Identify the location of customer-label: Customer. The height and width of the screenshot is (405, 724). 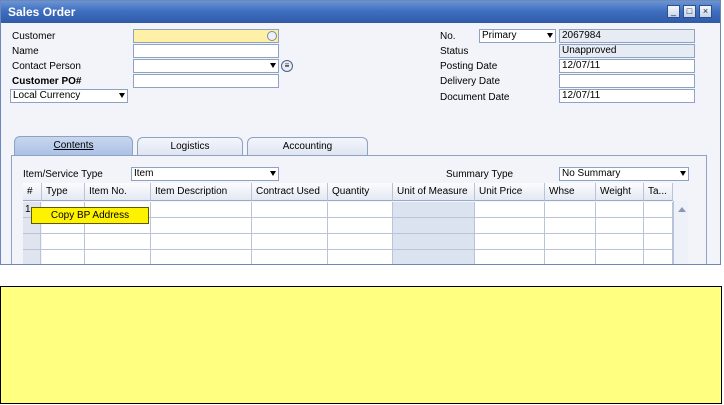
(34, 36).